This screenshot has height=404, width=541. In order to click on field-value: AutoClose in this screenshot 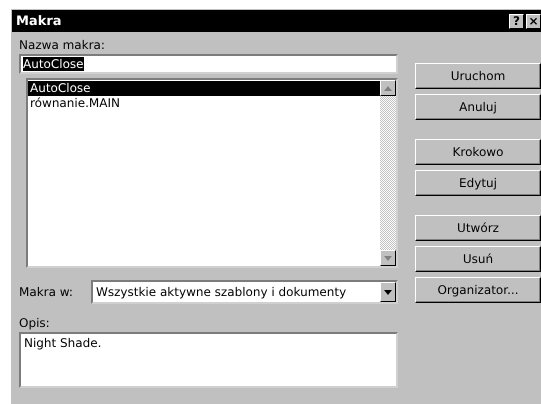, I will do `click(53, 64)`.